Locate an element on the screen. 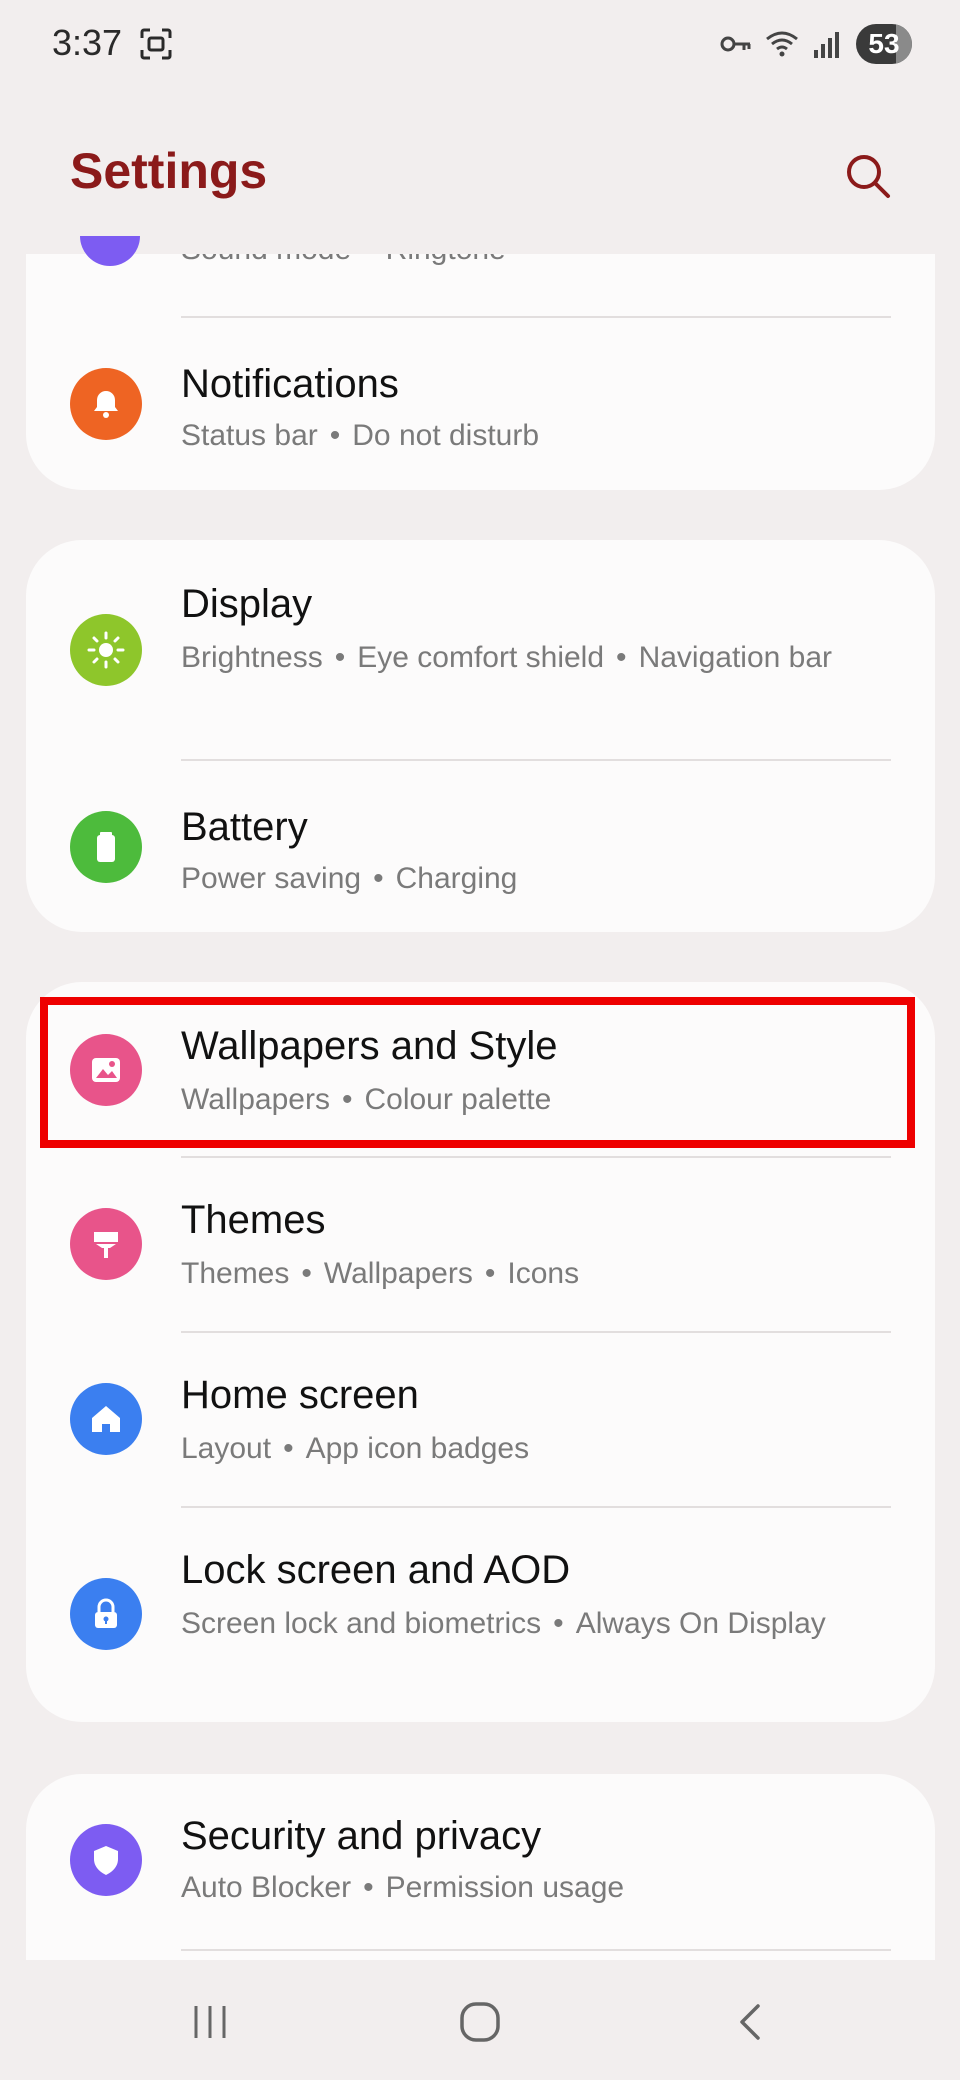  back-icon is located at coordinates (750, 2022).